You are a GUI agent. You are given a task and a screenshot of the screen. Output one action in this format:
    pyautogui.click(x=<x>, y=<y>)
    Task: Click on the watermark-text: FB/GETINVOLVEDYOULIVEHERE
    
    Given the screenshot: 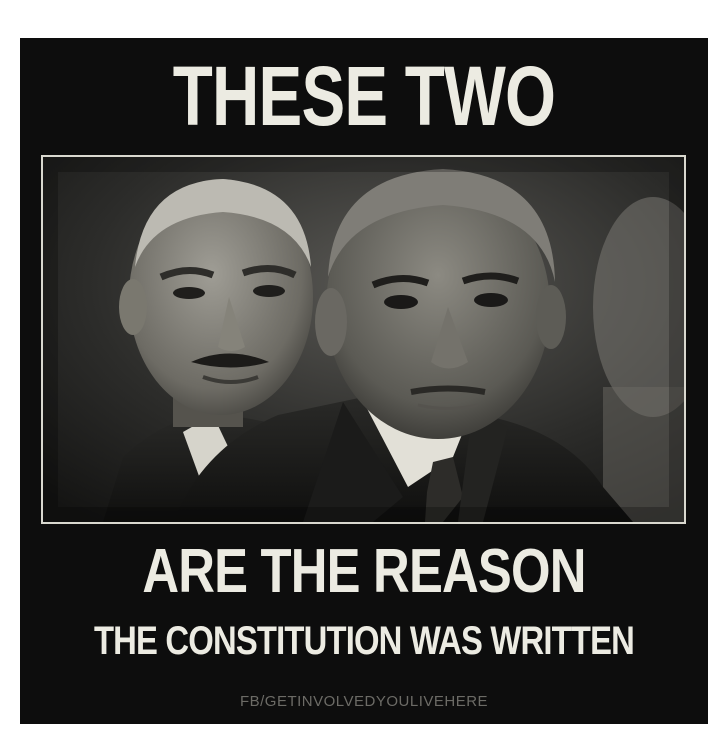 What is the action you would take?
    pyautogui.click(x=364, y=701)
    